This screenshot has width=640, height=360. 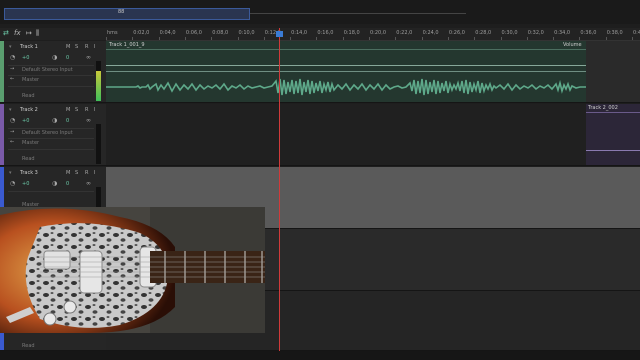 What do you see at coordinates (193, 33) in the screenshot?
I see `ruler-tick-label: 0:06,0` at bounding box center [193, 33].